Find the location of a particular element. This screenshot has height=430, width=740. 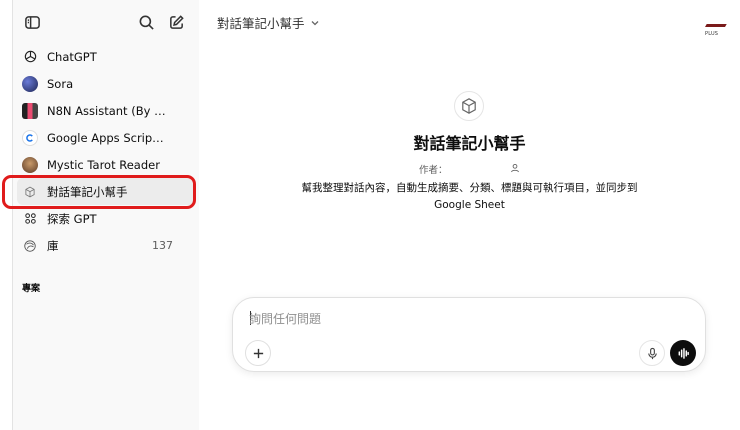

n8n-avatar is located at coordinates (30, 110).